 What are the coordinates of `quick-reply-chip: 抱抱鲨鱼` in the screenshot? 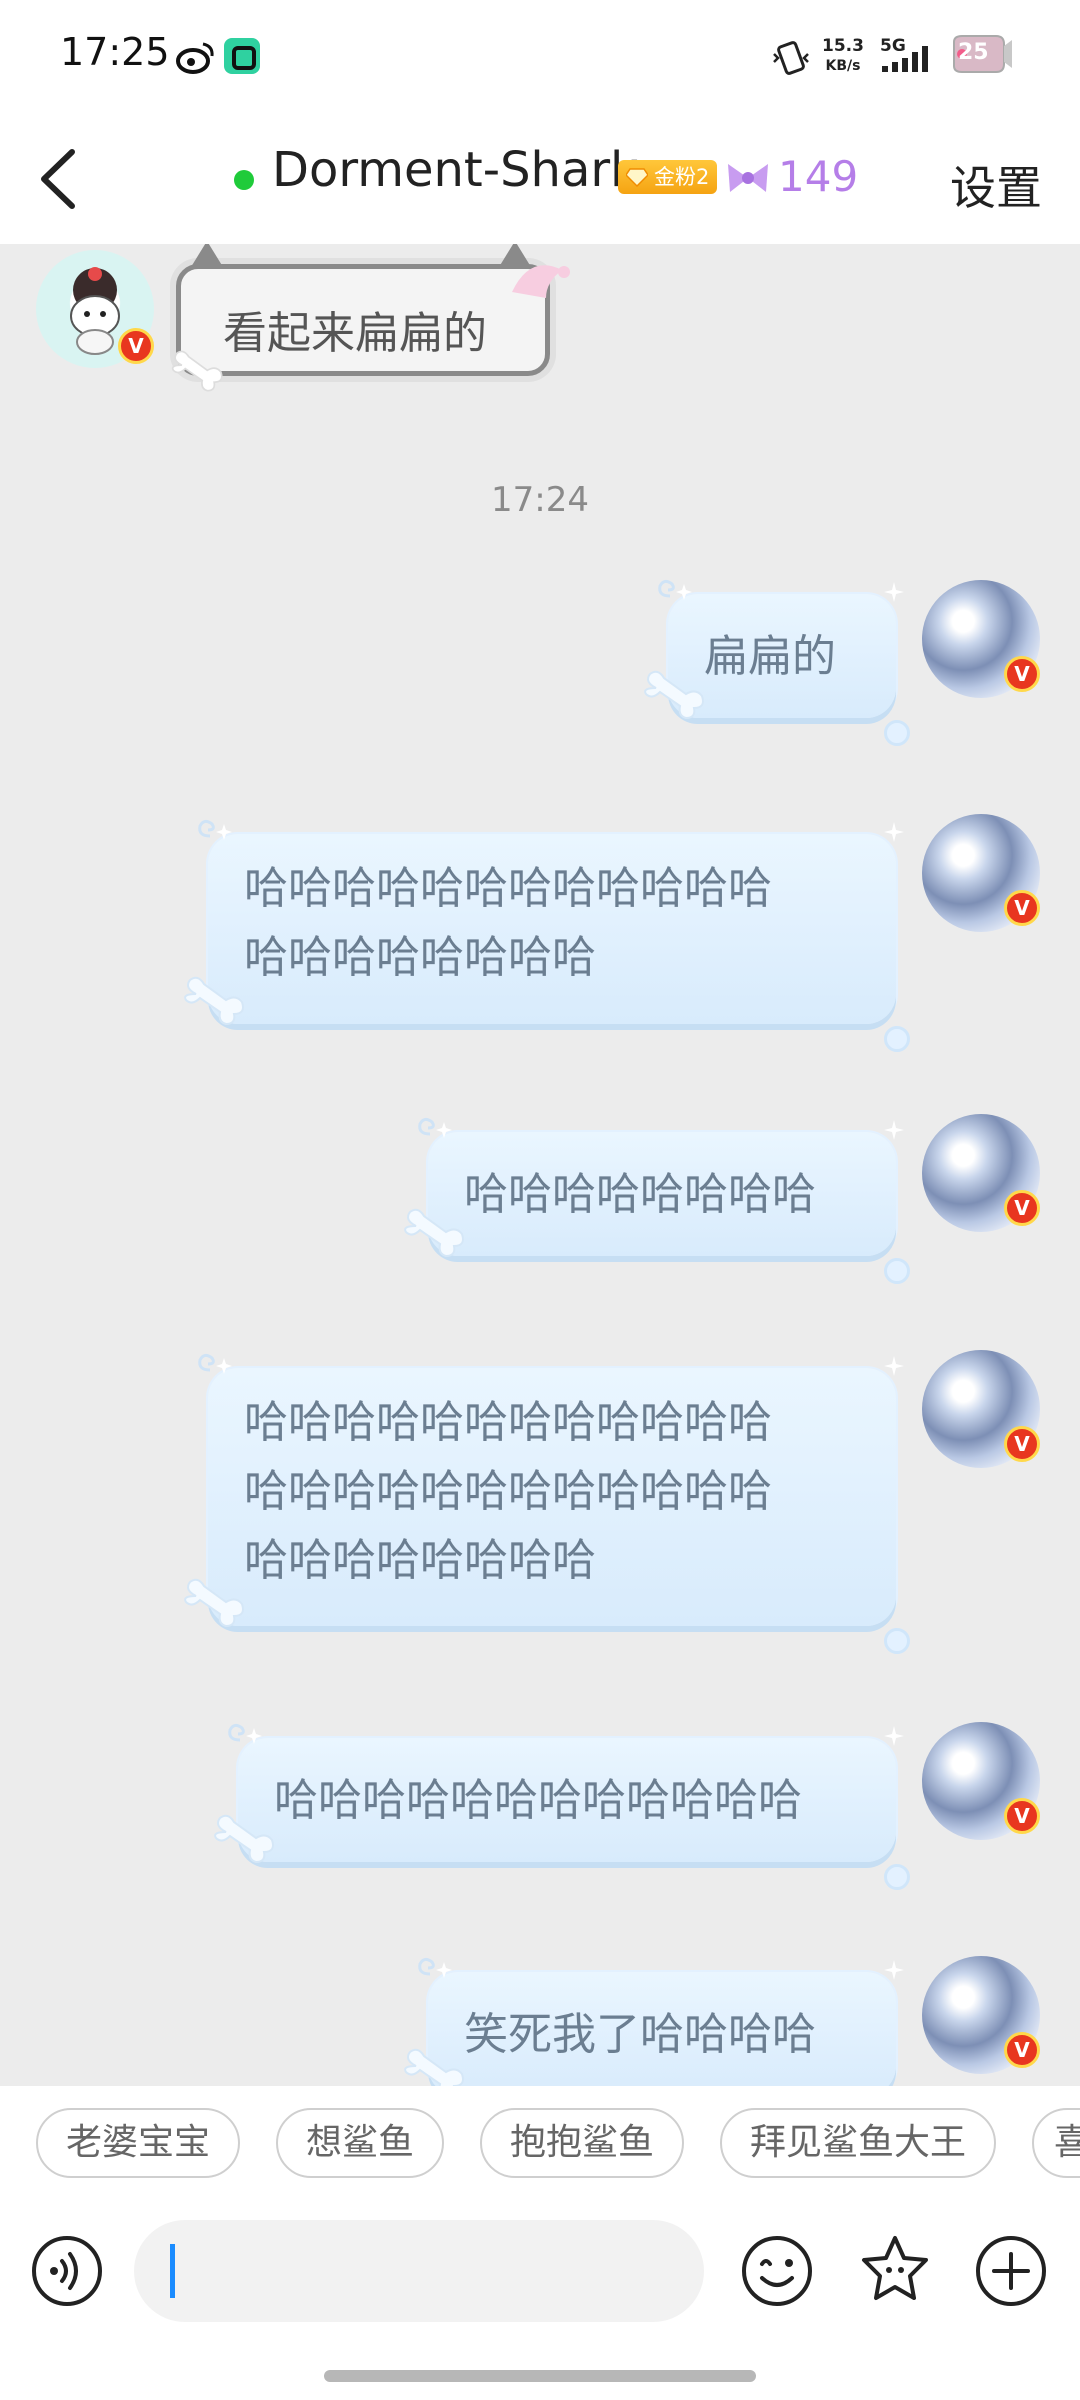 It's located at (582, 2143).